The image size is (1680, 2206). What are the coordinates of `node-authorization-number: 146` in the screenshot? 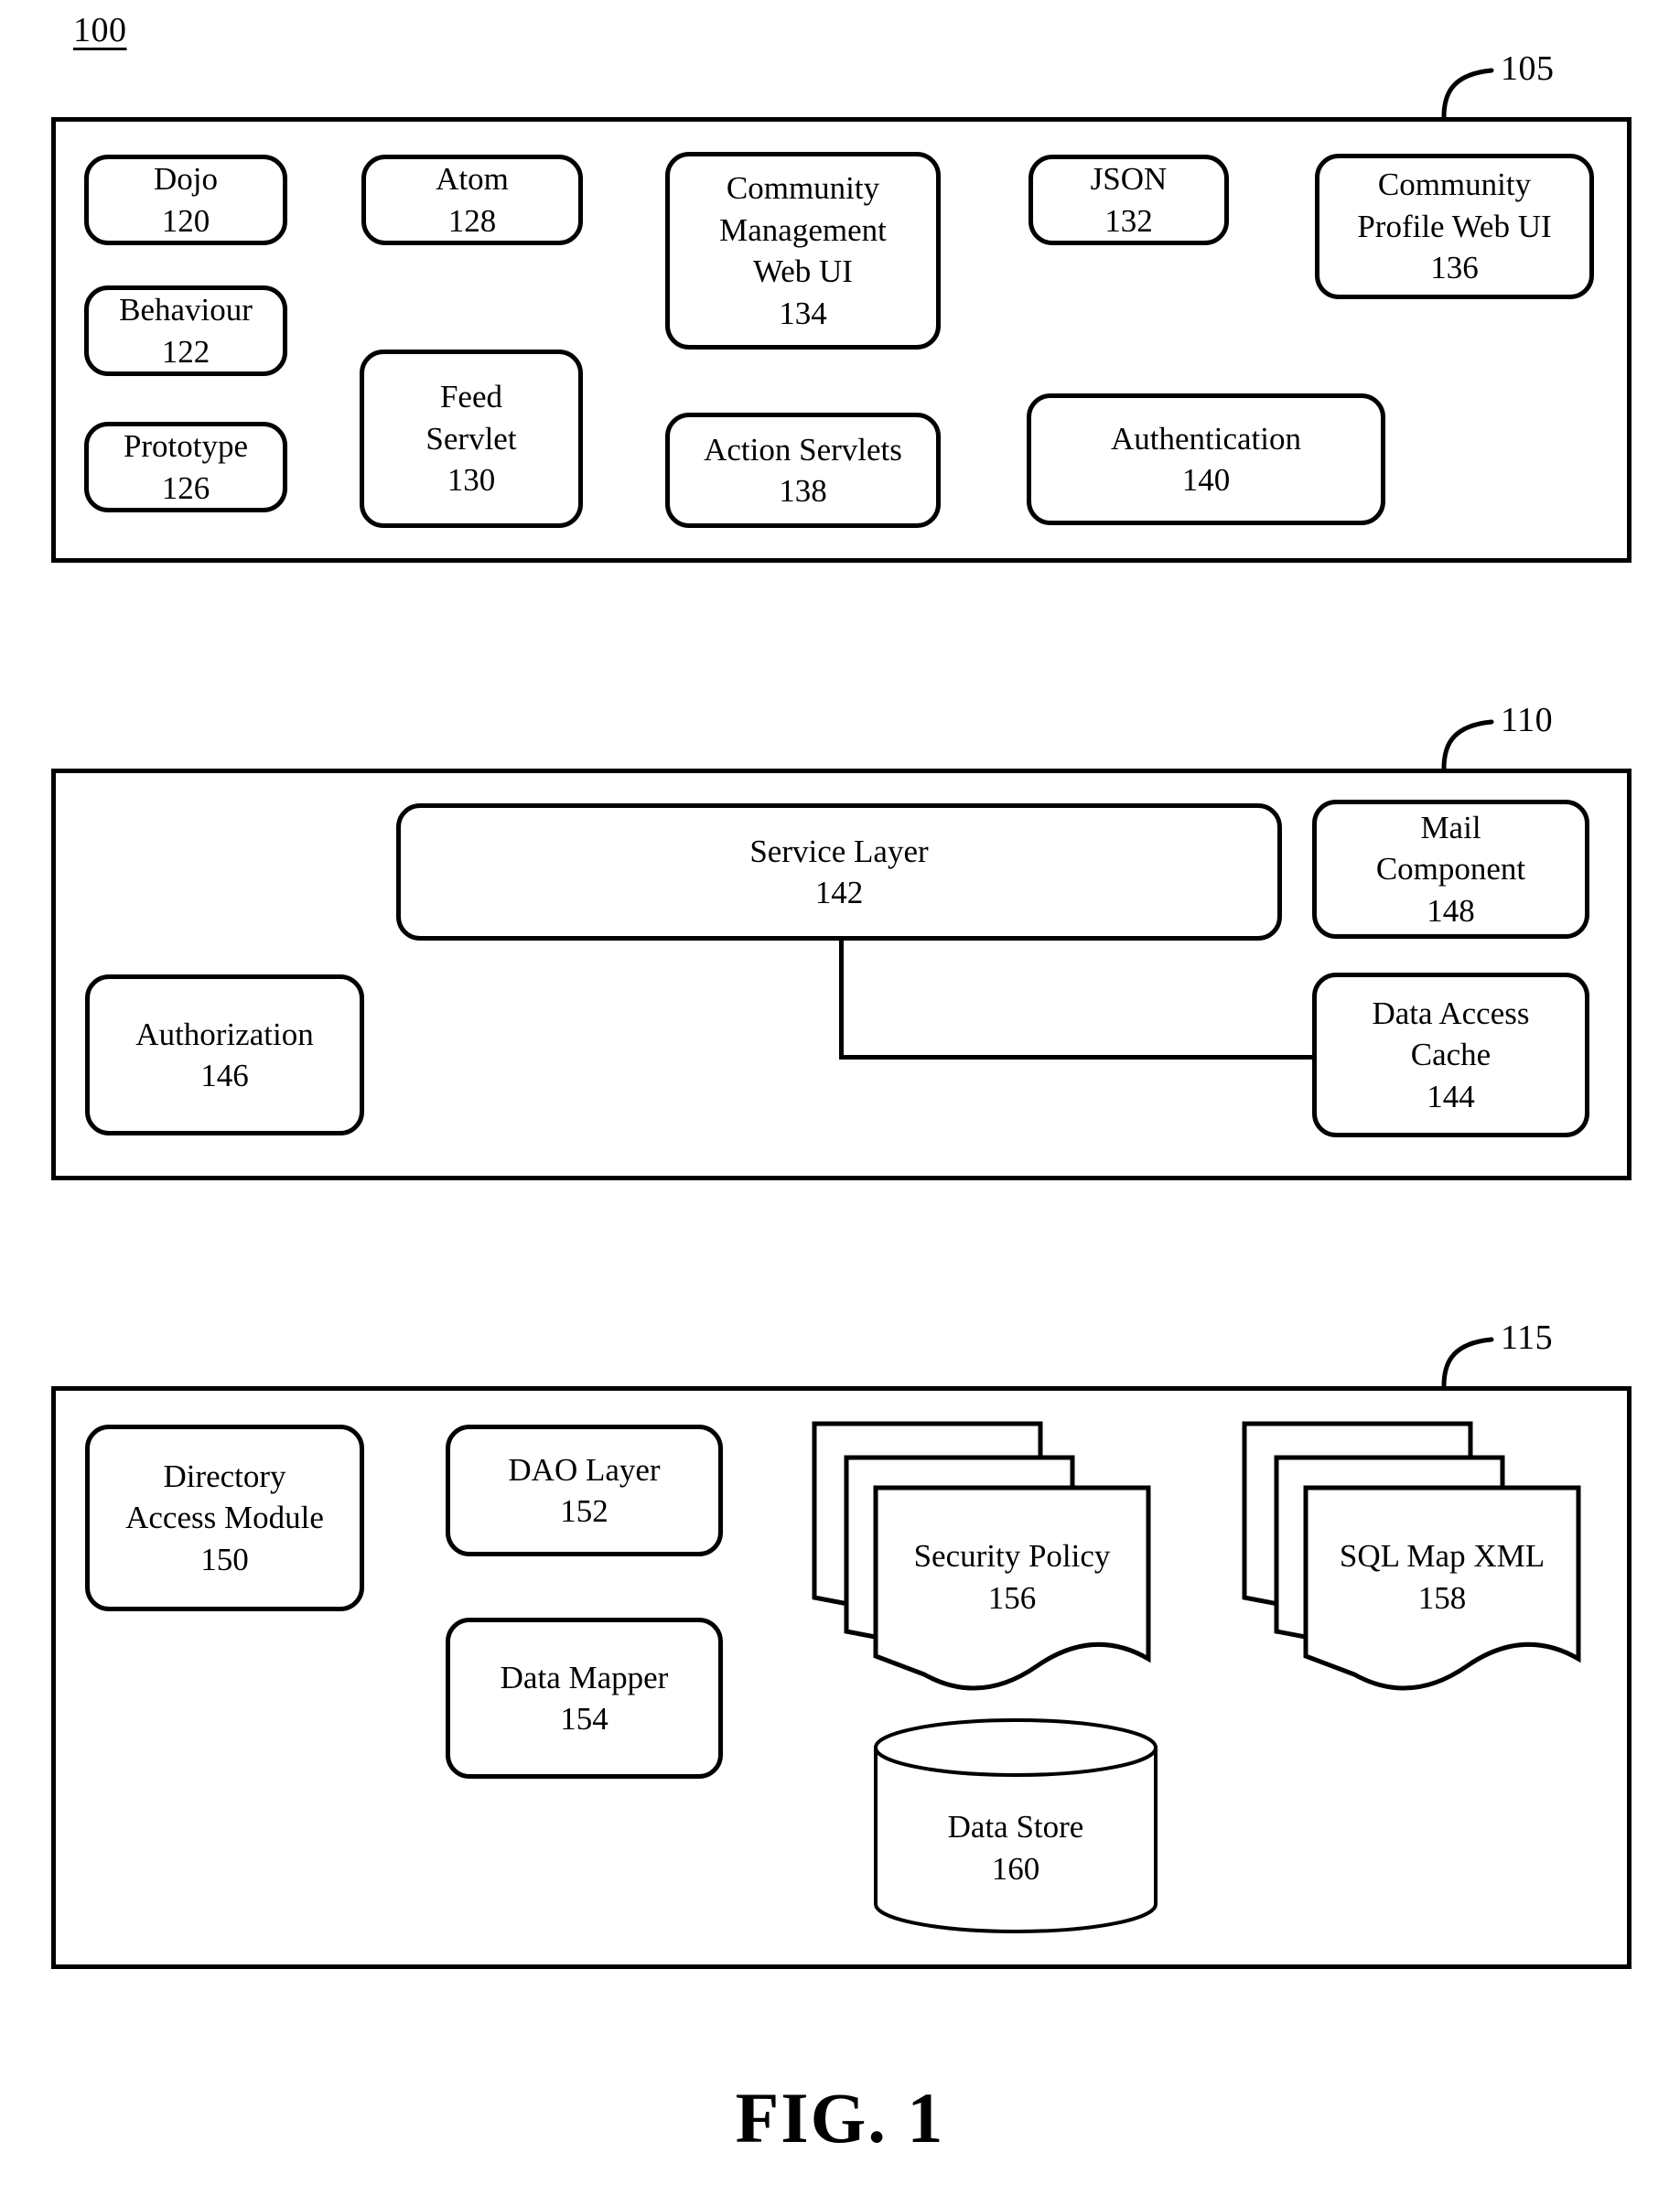 It's located at (224, 1075).